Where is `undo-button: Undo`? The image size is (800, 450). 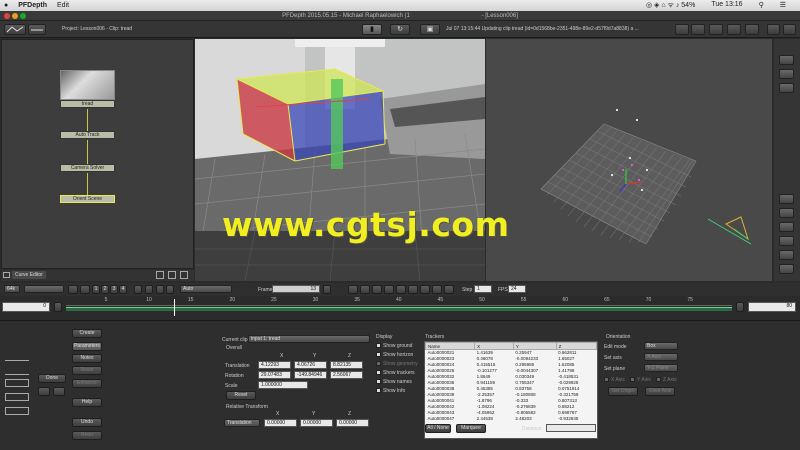 undo-button: Undo is located at coordinates (87, 422).